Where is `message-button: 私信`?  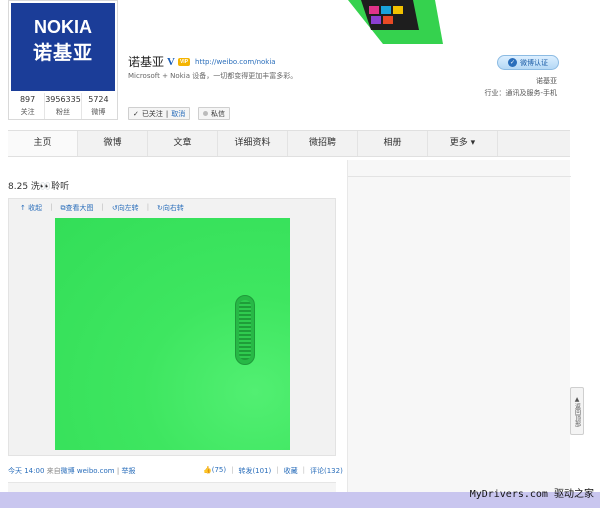 message-button: 私信 is located at coordinates (214, 113).